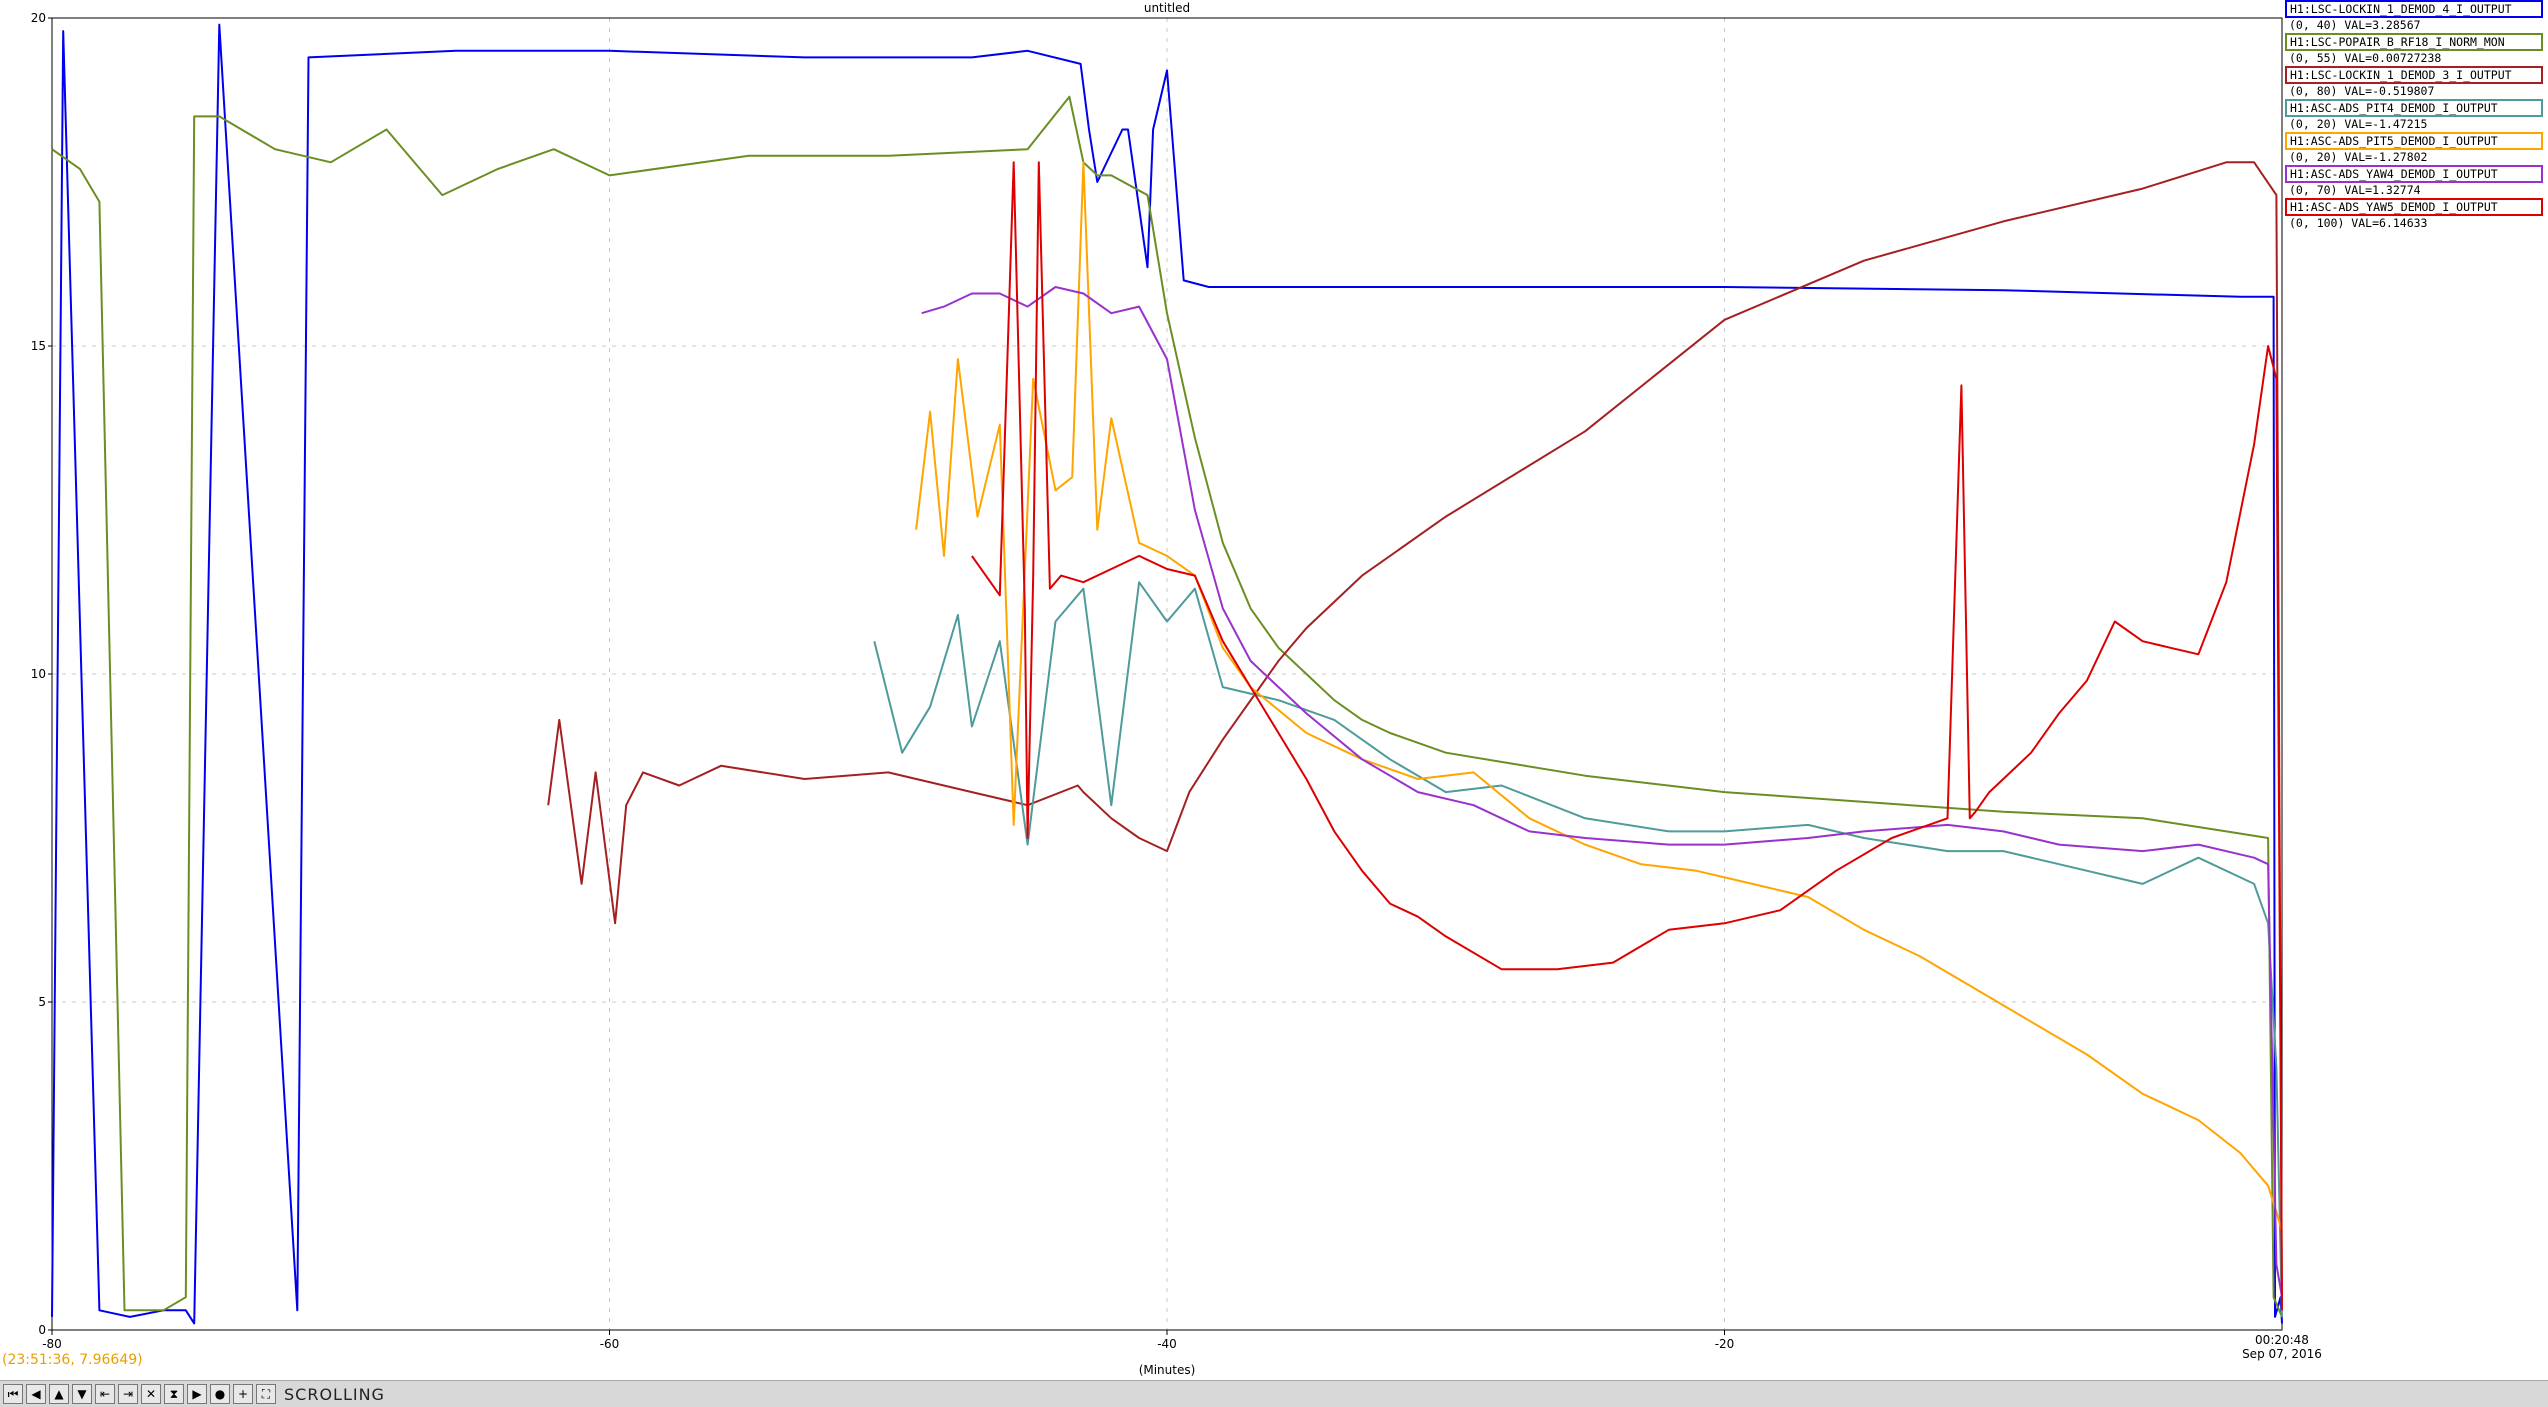  Describe the element at coordinates (2414, 207) in the screenshot. I see `legend-series-name: H1:ASC-ADS_YAW5_DEMOD_I_OUTPUT` at that location.